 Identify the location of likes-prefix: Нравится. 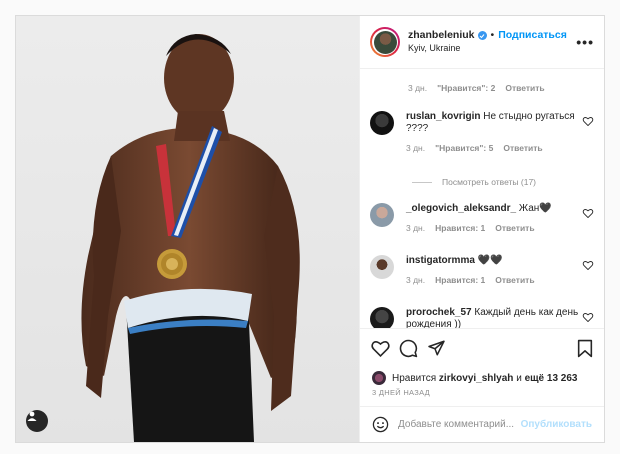
(414, 378).